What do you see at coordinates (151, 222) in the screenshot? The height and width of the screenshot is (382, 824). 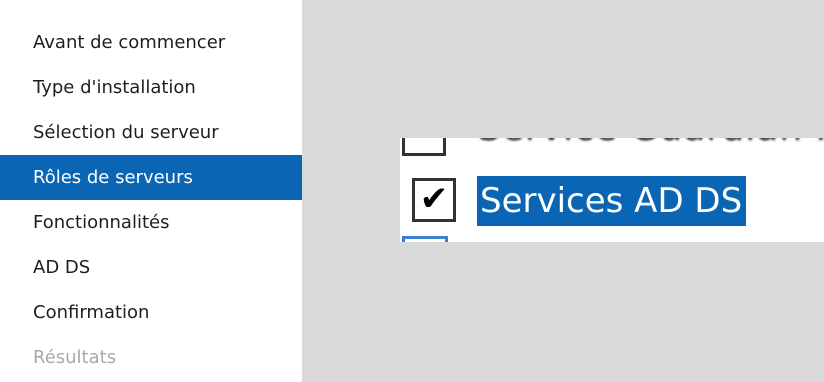 I see `nav-item-fonctionnalites: Fonctionnalités` at bounding box center [151, 222].